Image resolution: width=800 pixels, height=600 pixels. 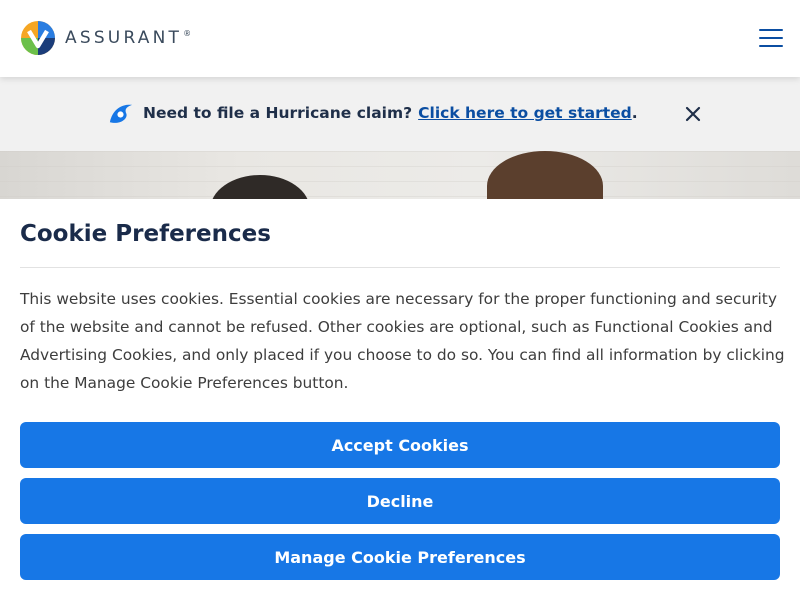 What do you see at coordinates (525, 113) in the screenshot?
I see `claim-start-link: Click here to get started` at bounding box center [525, 113].